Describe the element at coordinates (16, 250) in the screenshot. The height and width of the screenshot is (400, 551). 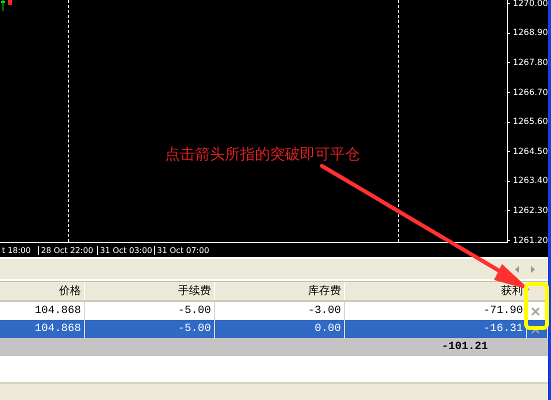
I see `time-label: t 18:00` at that location.